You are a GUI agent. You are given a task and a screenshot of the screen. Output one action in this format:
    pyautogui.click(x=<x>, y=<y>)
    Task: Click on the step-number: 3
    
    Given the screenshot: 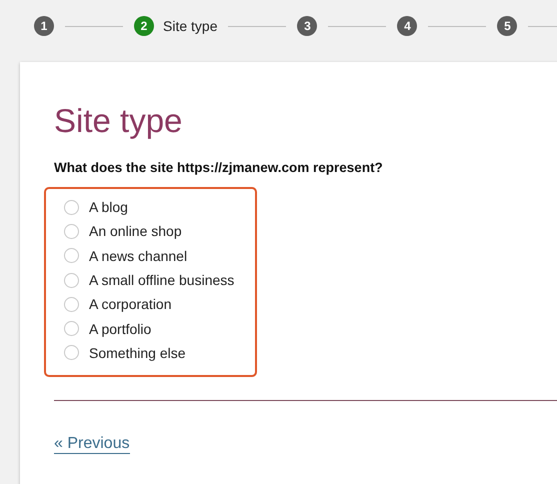 What is the action you would take?
    pyautogui.click(x=307, y=26)
    